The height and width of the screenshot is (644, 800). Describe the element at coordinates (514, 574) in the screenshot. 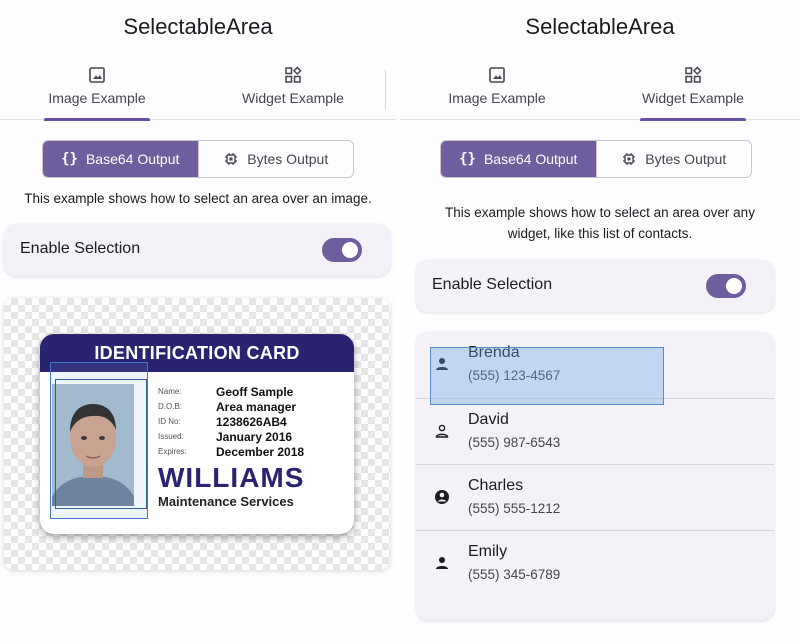

I see `contact-phone: (555) 345-6789` at that location.